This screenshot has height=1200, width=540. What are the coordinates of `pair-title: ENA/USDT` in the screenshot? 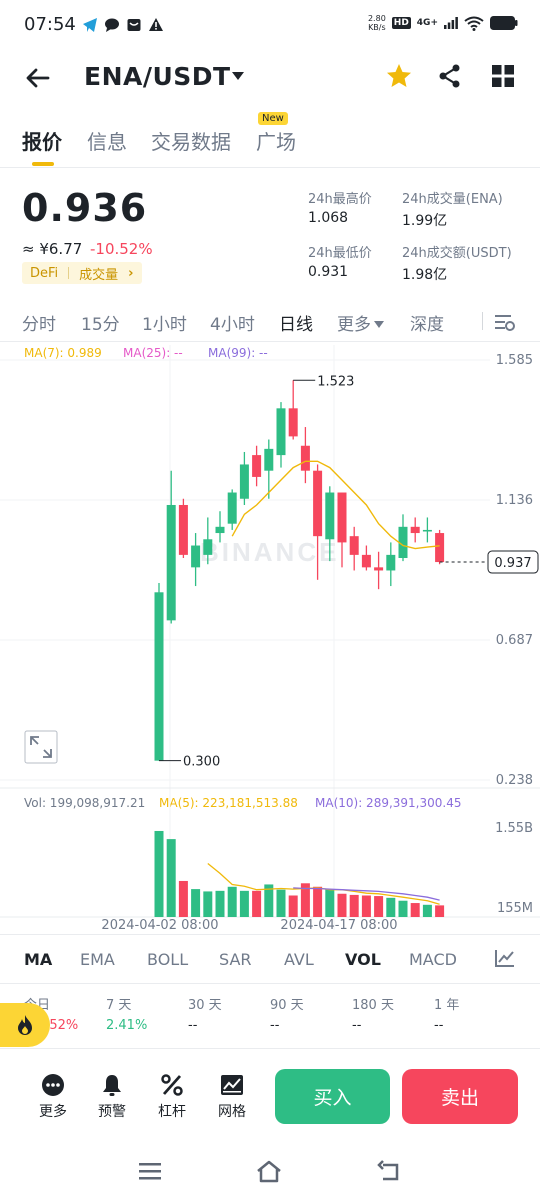 It's located at (157, 76).